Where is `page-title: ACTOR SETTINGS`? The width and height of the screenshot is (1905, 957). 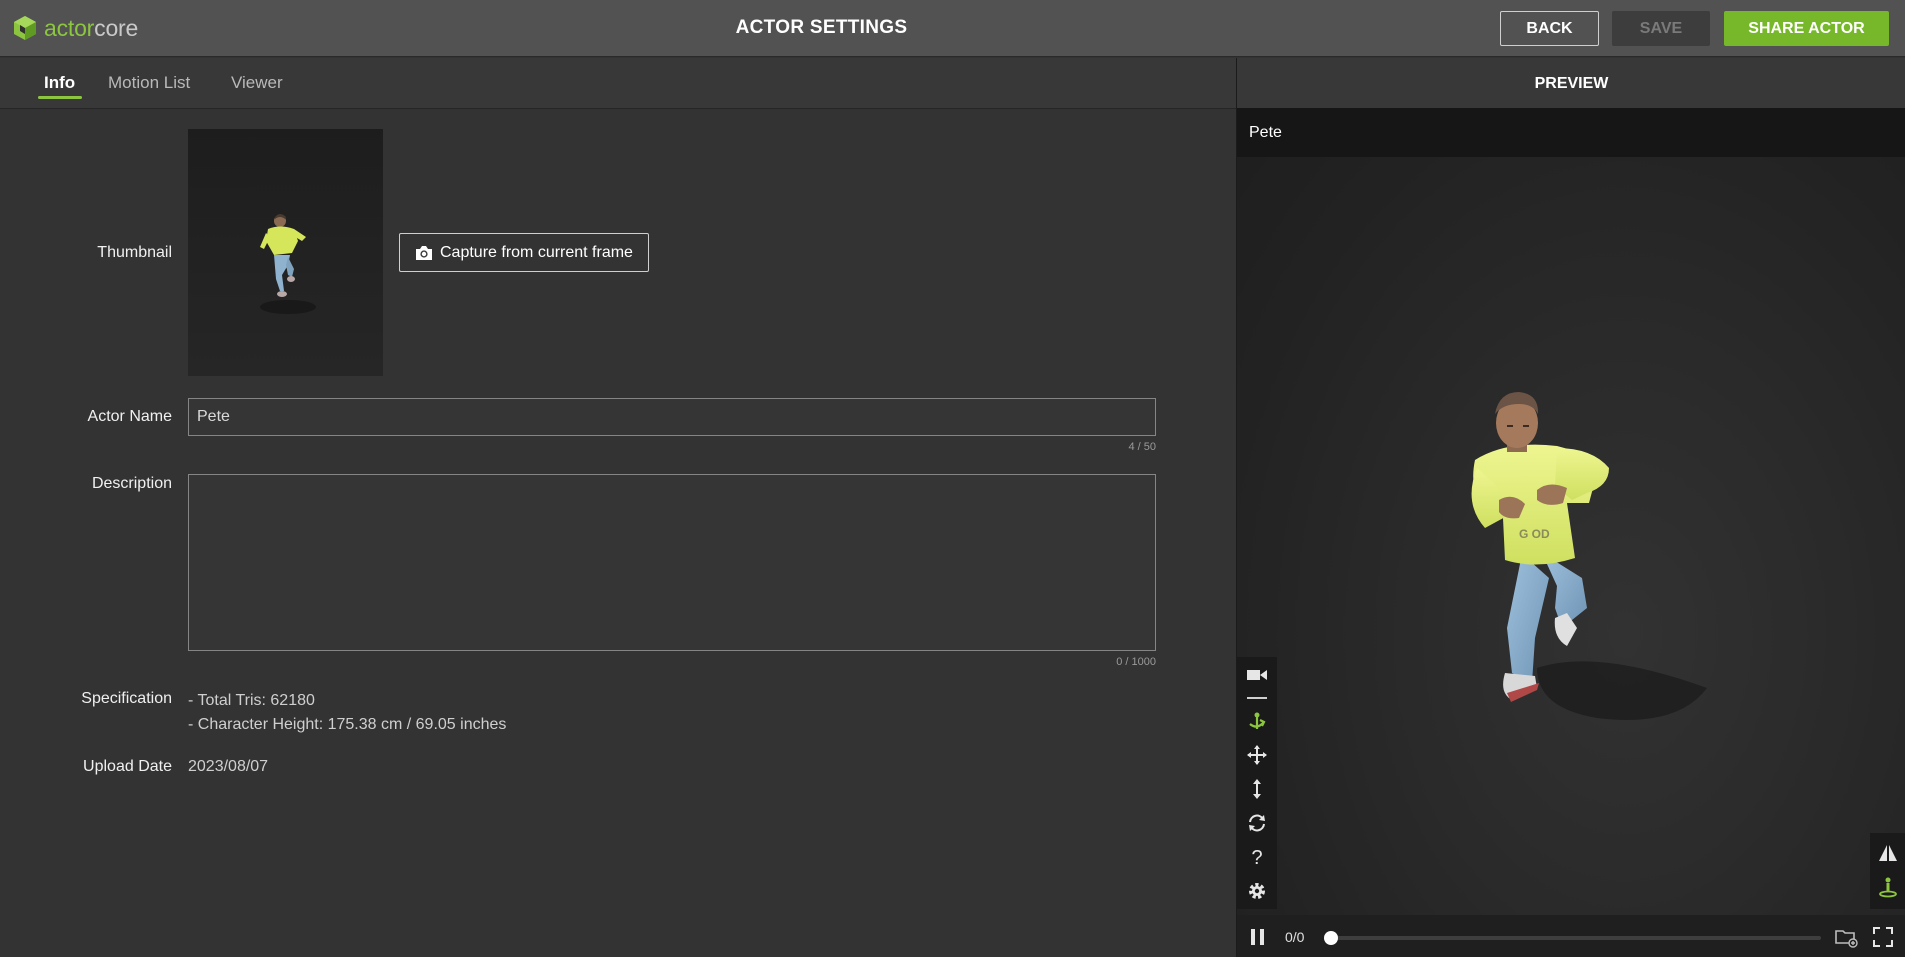
page-title: ACTOR SETTINGS is located at coordinates (821, 27).